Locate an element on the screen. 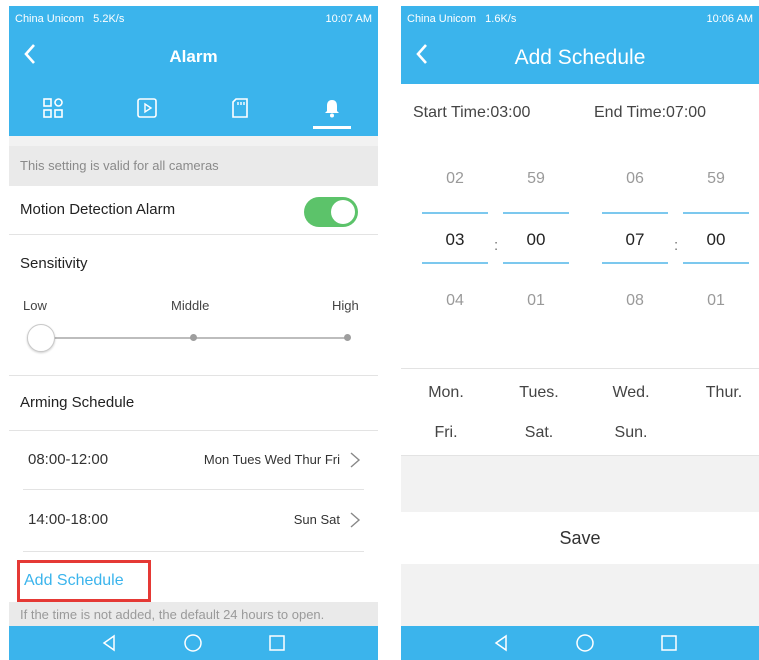 The width and height of the screenshot is (759, 660). network-speed: 1.6K/s is located at coordinates (501, 19).